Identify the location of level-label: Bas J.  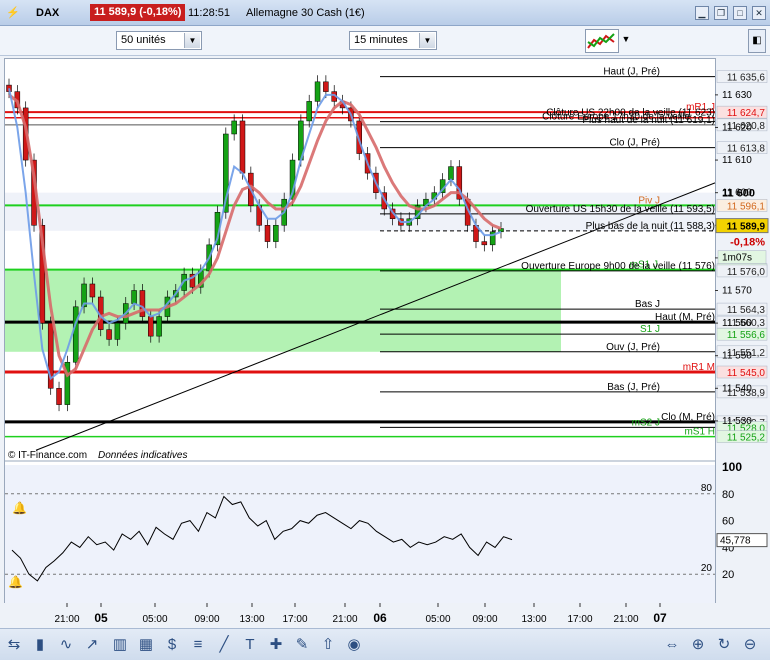
(647, 304).